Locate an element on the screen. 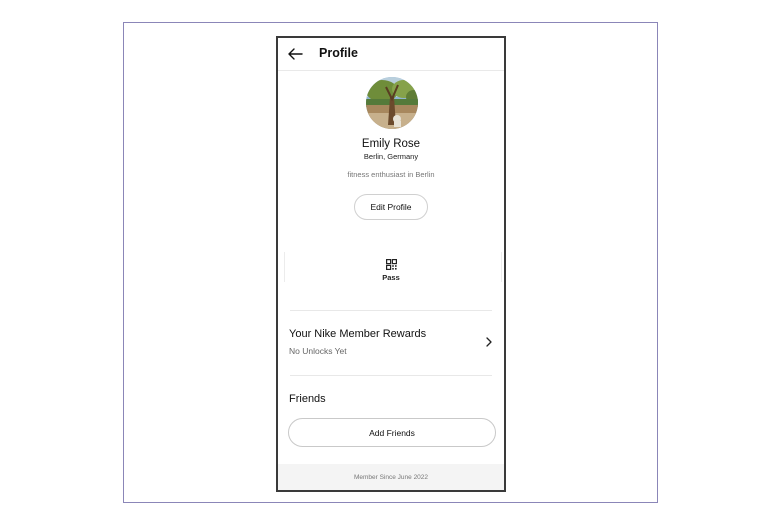 The image size is (780, 520). rewards-subtitle: No Unlocks Yet is located at coordinates (318, 351).